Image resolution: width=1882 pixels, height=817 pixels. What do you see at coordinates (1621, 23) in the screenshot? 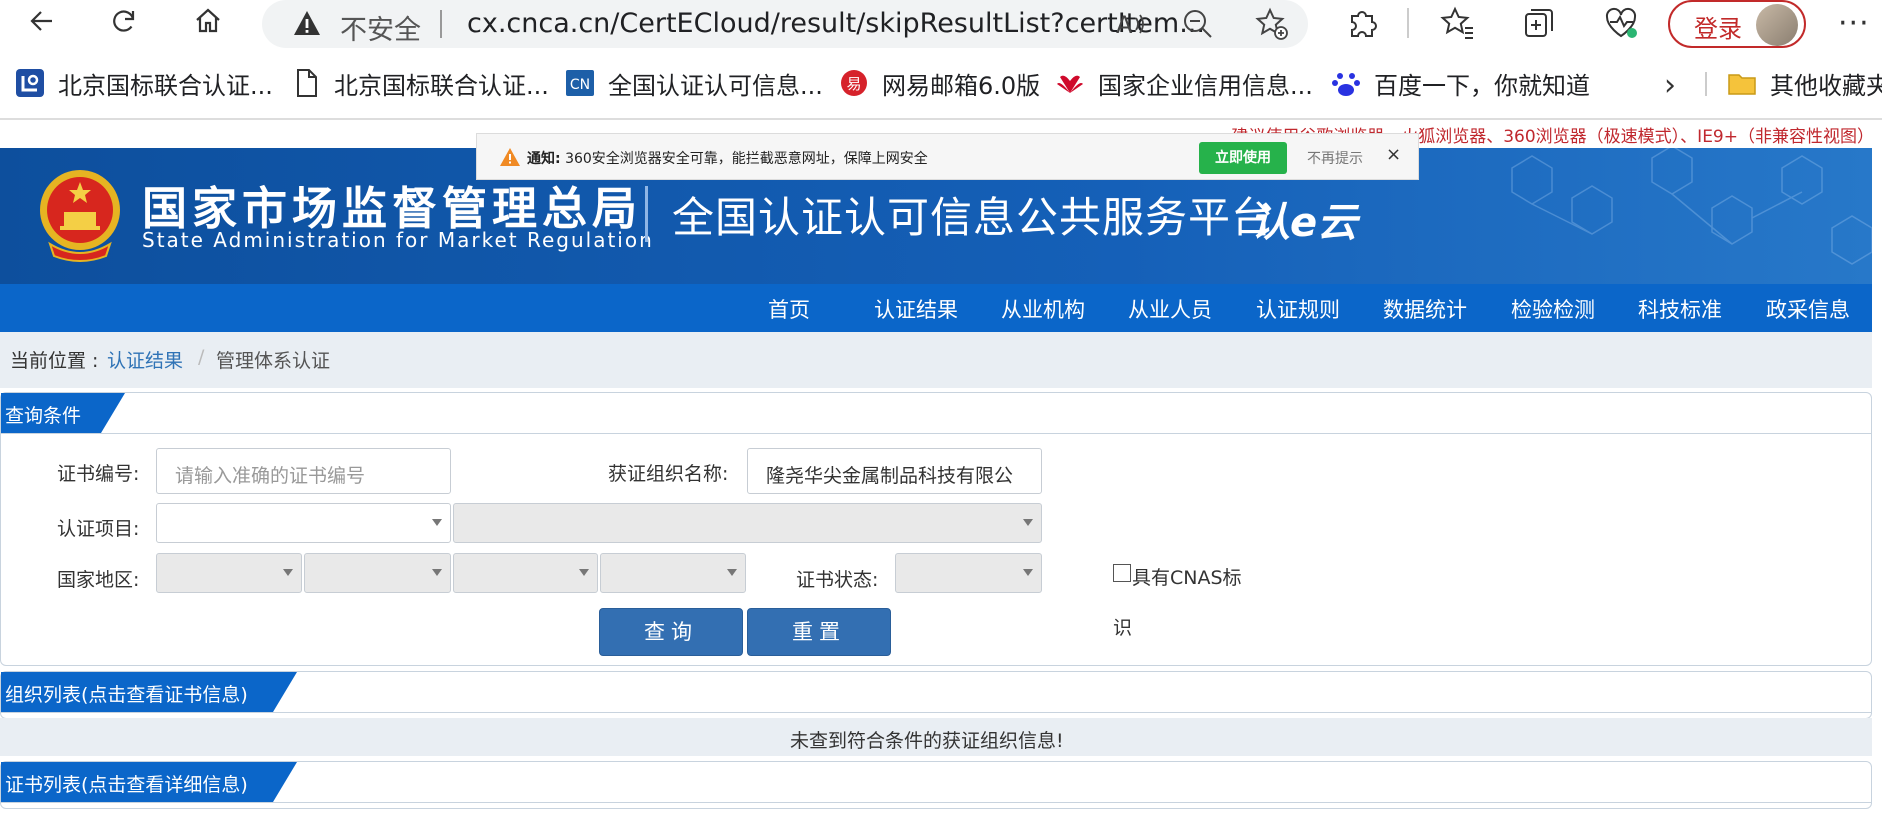
I see `health-icon` at bounding box center [1621, 23].